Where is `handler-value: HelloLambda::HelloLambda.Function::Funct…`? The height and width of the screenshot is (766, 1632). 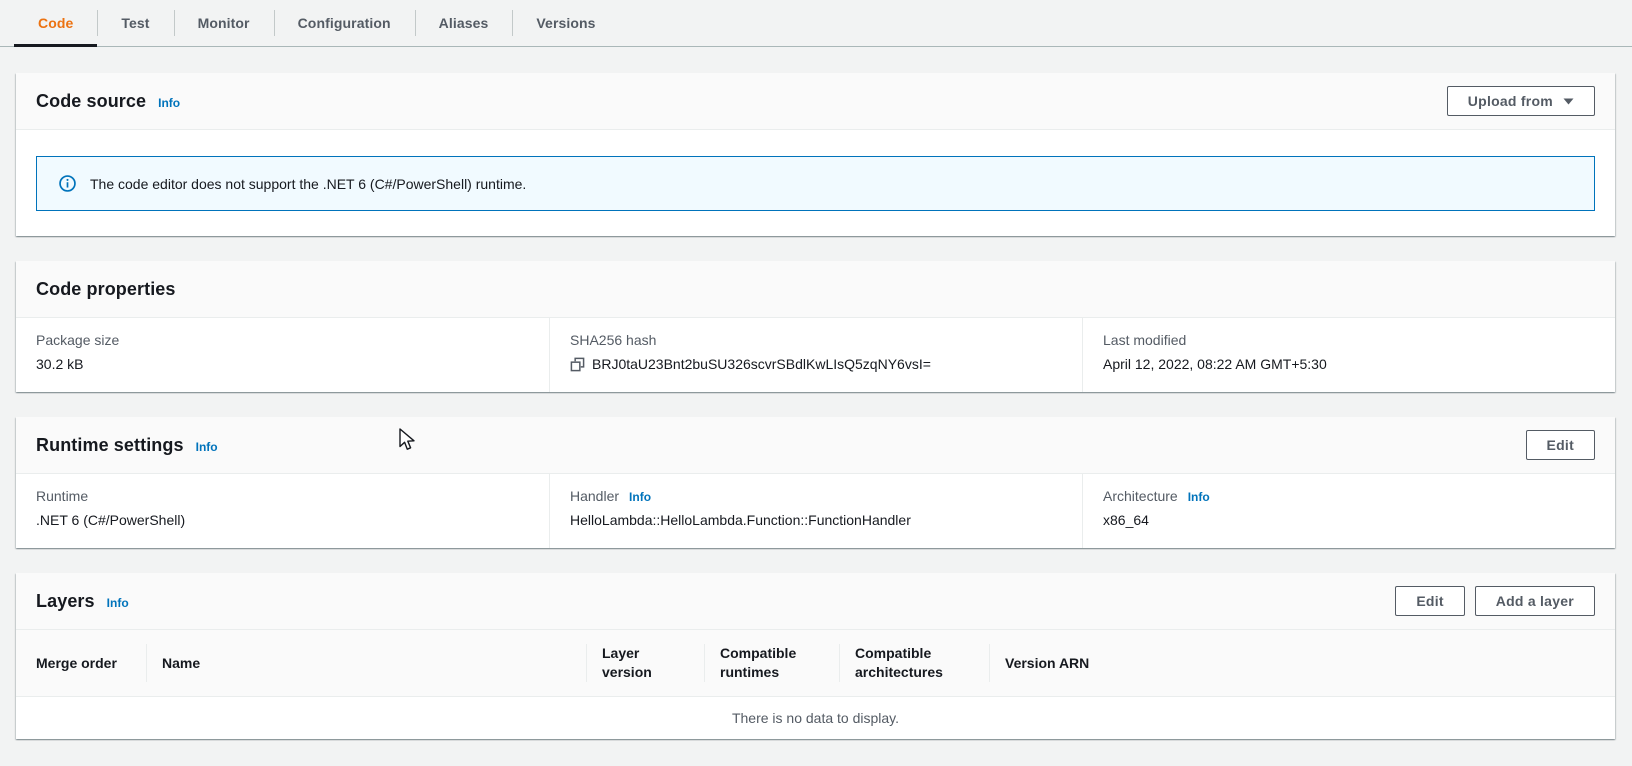
handler-value: HelloLambda::HelloLambda.Function::Funct… is located at coordinates (740, 520).